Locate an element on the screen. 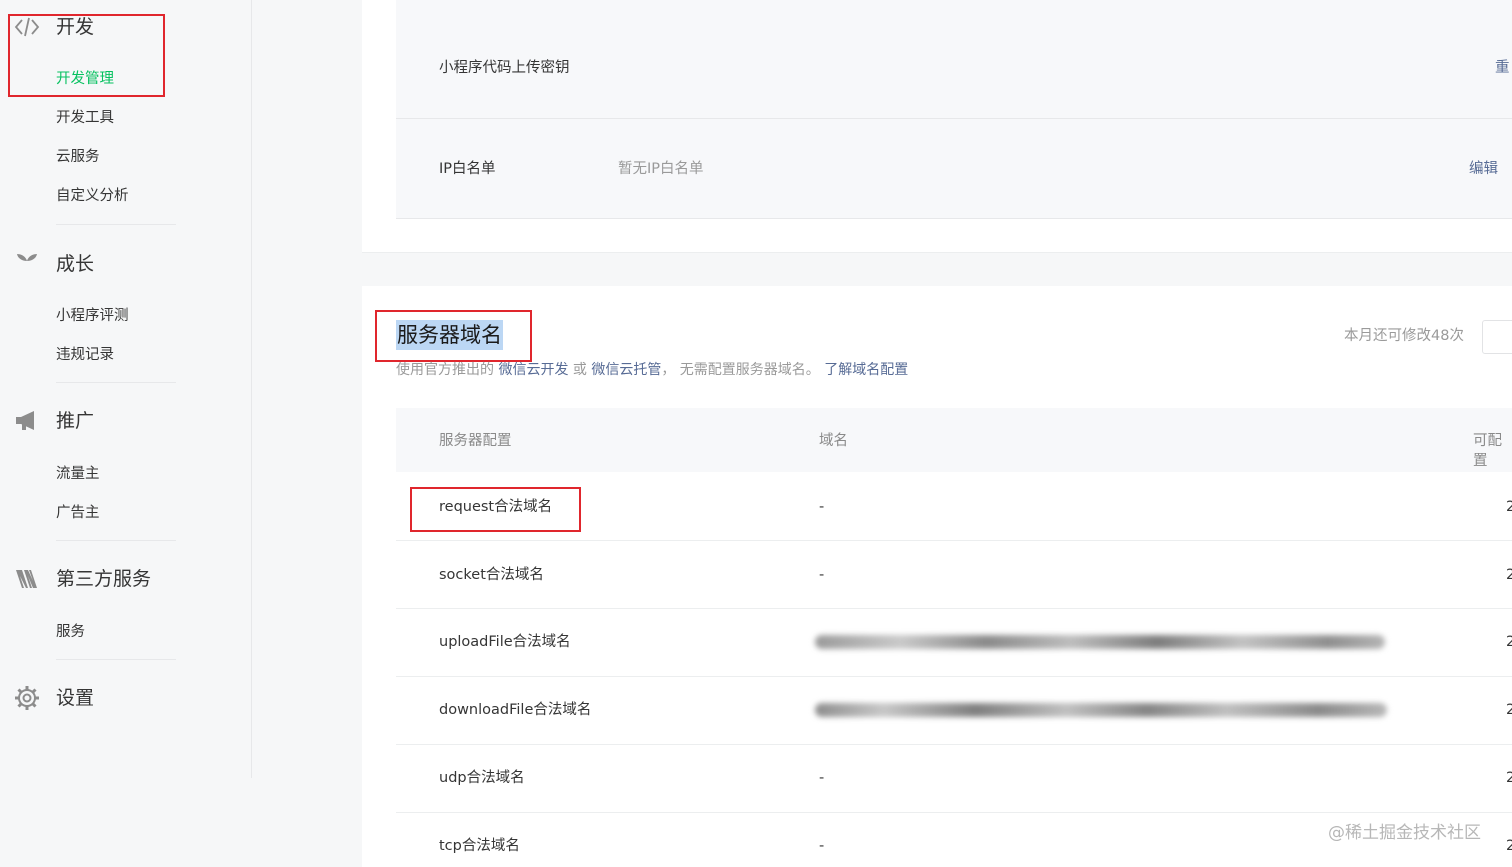  sidebar-item-advertiser: 广告主 is located at coordinates (78, 513).